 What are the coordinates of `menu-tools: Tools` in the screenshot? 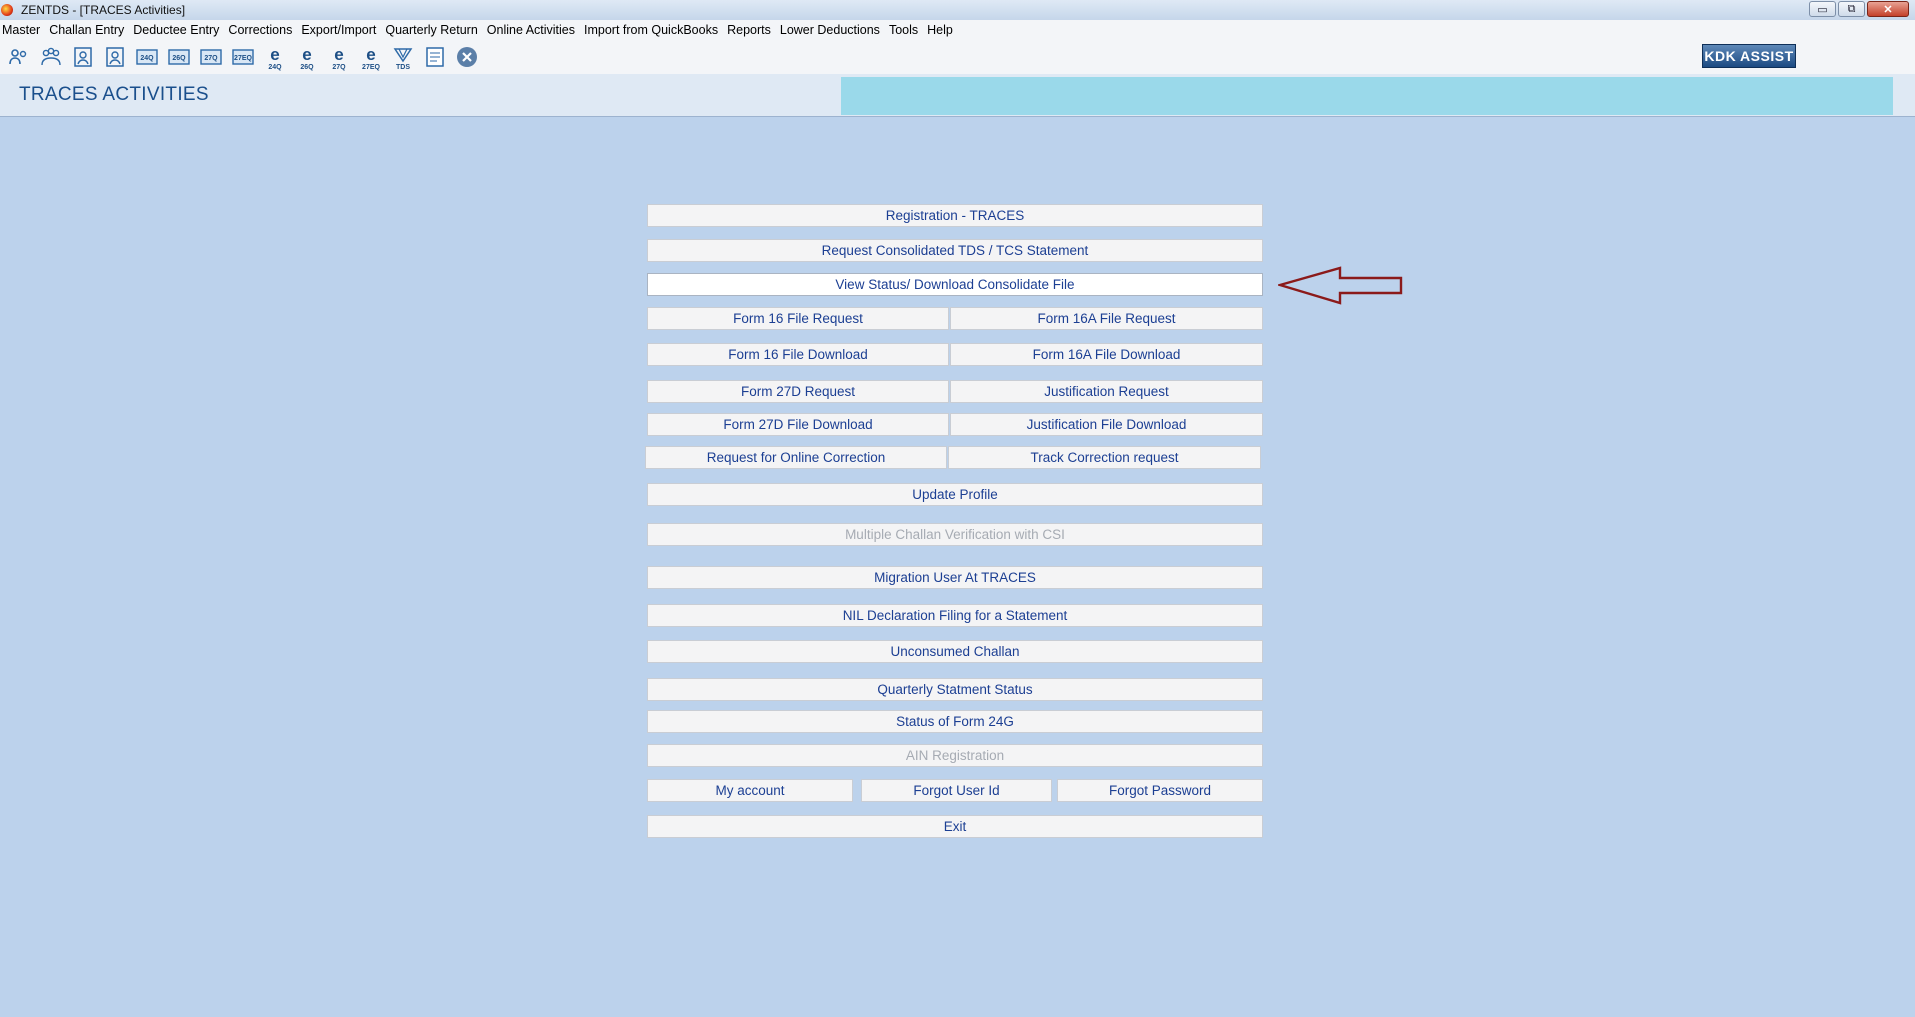 It's located at (906, 30).